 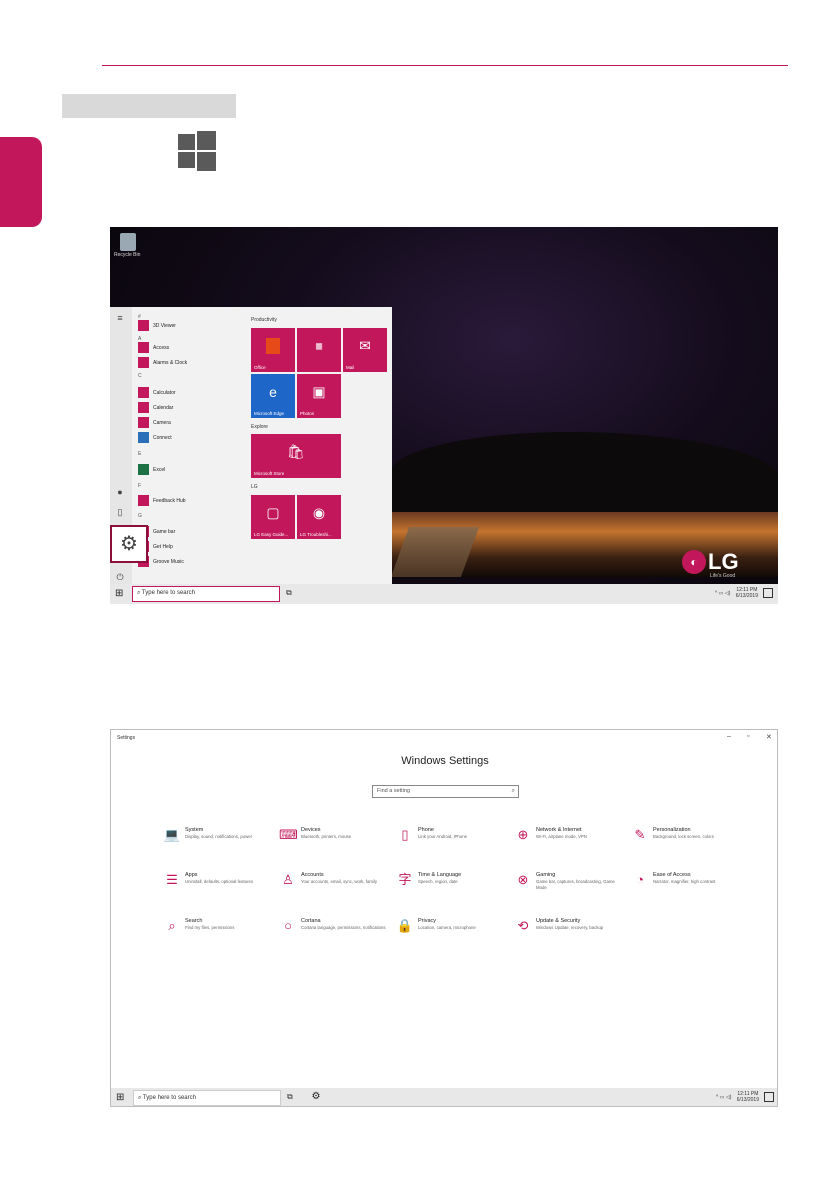 What do you see at coordinates (143, 408) in the screenshot?
I see `calendar-icon` at bounding box center [143, 408].